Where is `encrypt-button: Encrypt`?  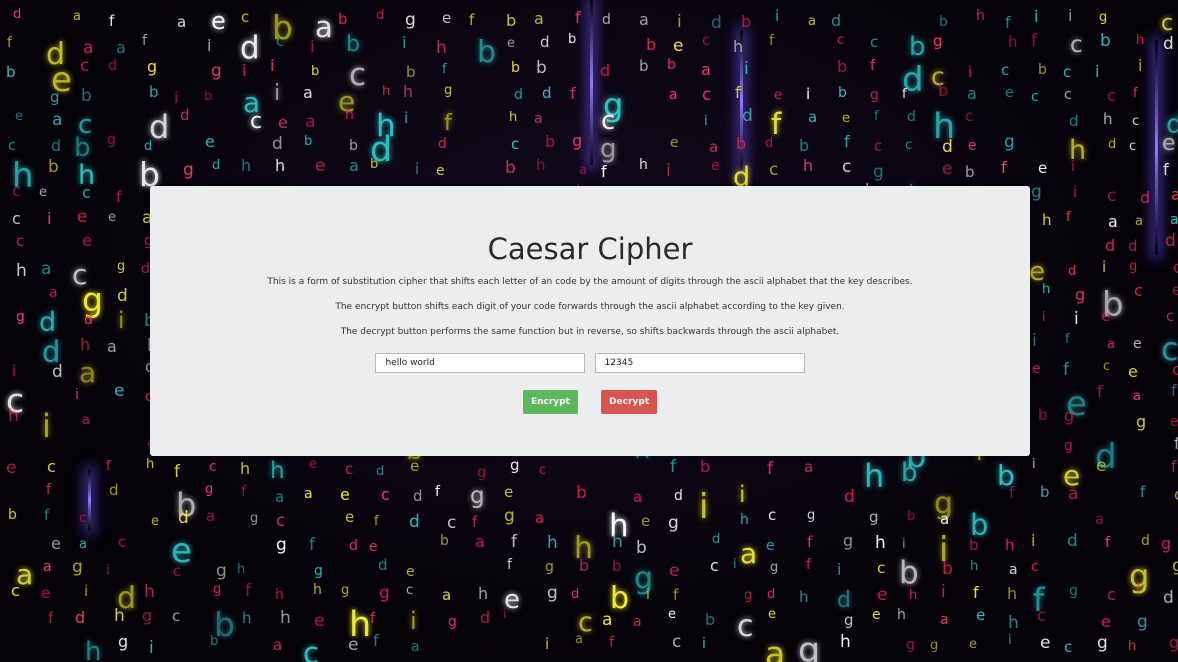 encrypt-button: Encrypt is located at coordinates (550, 402).